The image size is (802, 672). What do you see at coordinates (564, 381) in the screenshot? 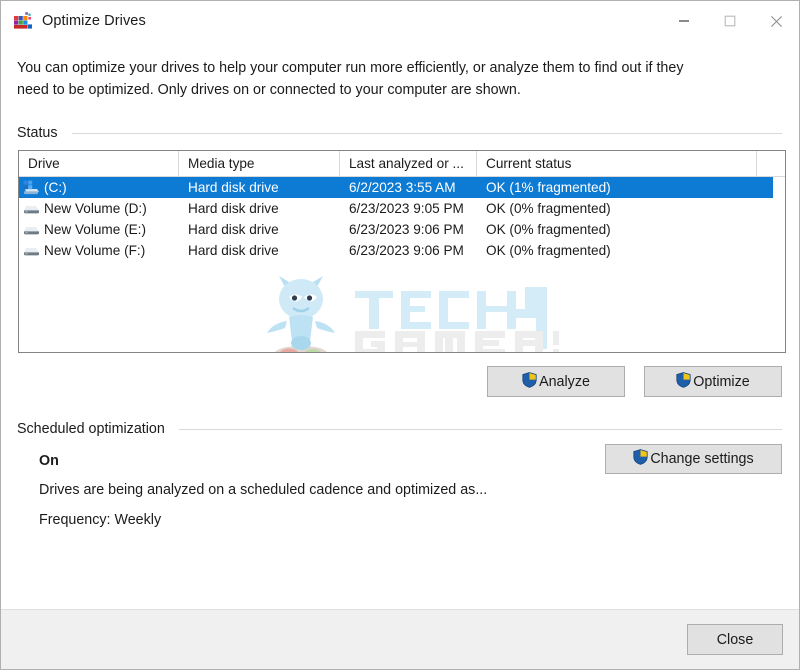
I see `analyze-button-label: Analyze` at bounding box center [564, 381].